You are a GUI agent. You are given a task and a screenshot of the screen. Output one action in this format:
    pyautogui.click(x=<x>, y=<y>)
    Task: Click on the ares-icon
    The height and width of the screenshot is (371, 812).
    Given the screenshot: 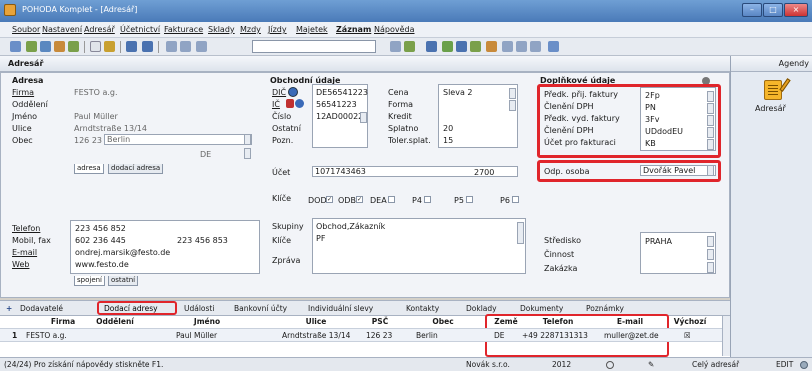 What is the action you would take?
    pyautogui.click(x=293, y=92)
    